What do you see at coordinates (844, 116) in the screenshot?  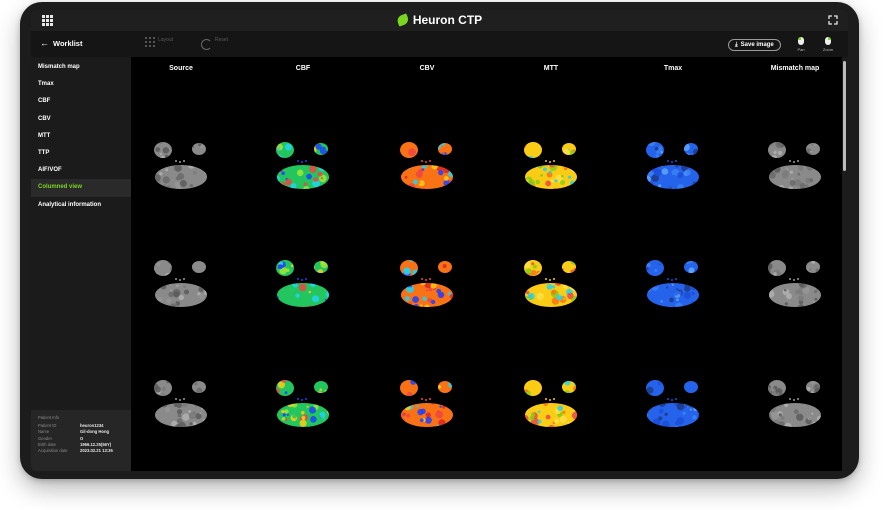 I see `scrollbar-thumb` at bounding box center [844, 116].